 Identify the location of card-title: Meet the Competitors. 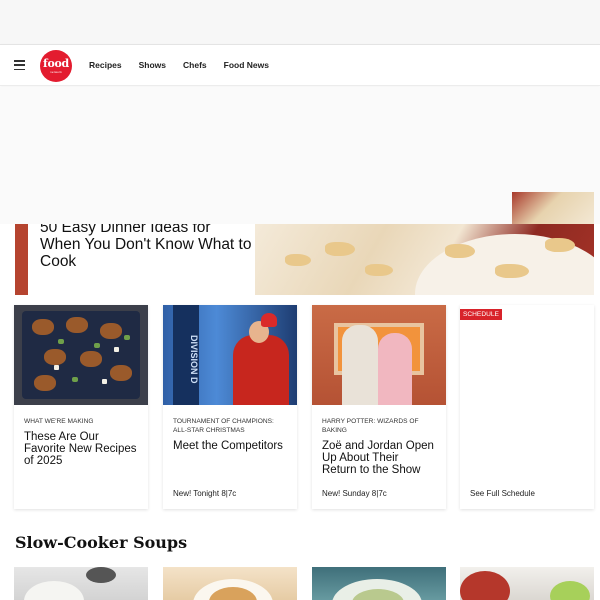
(230, 446).